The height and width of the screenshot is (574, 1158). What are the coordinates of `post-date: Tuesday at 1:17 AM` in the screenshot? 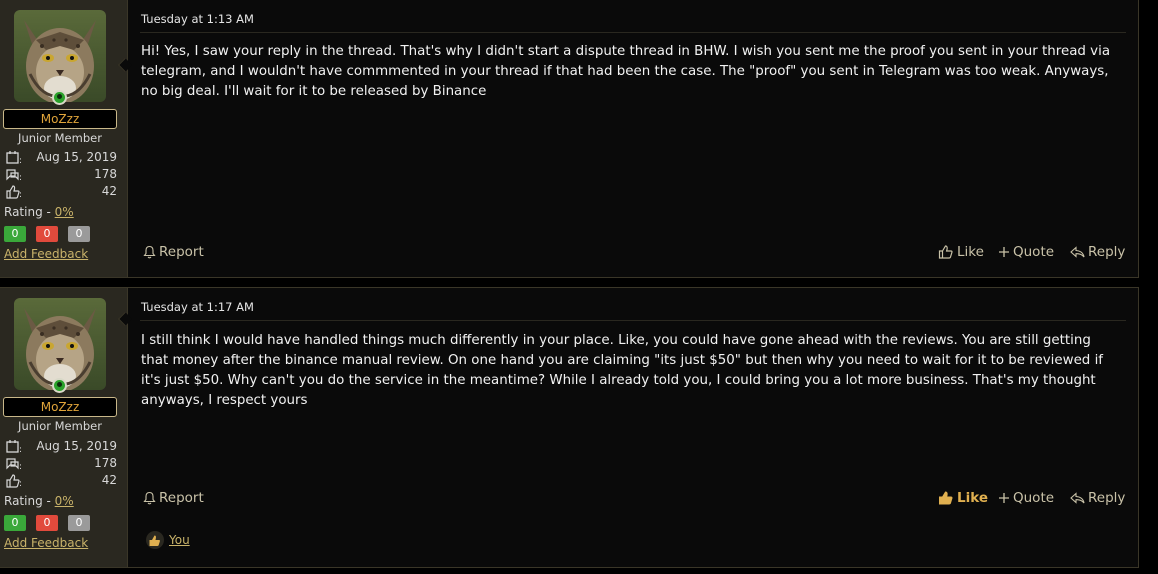 It's located at (197, 307).